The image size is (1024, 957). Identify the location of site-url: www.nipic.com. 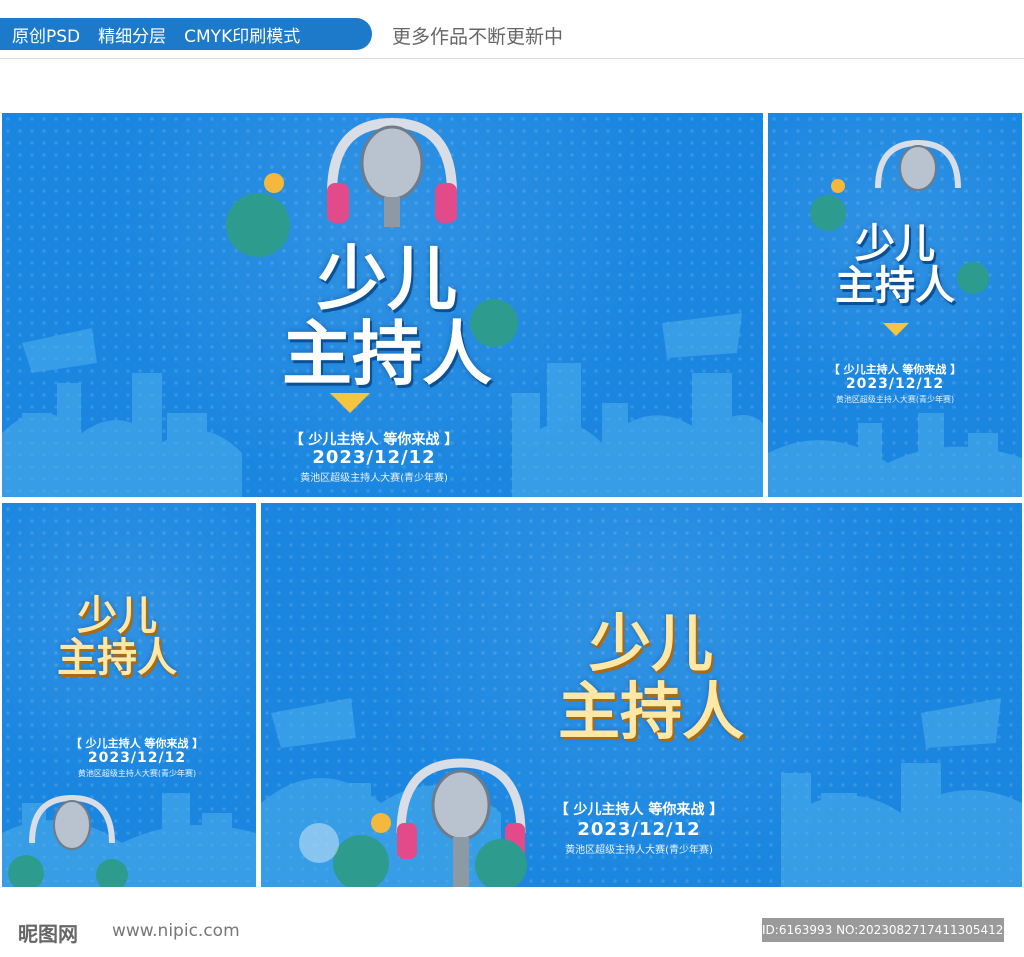
(176, 931).